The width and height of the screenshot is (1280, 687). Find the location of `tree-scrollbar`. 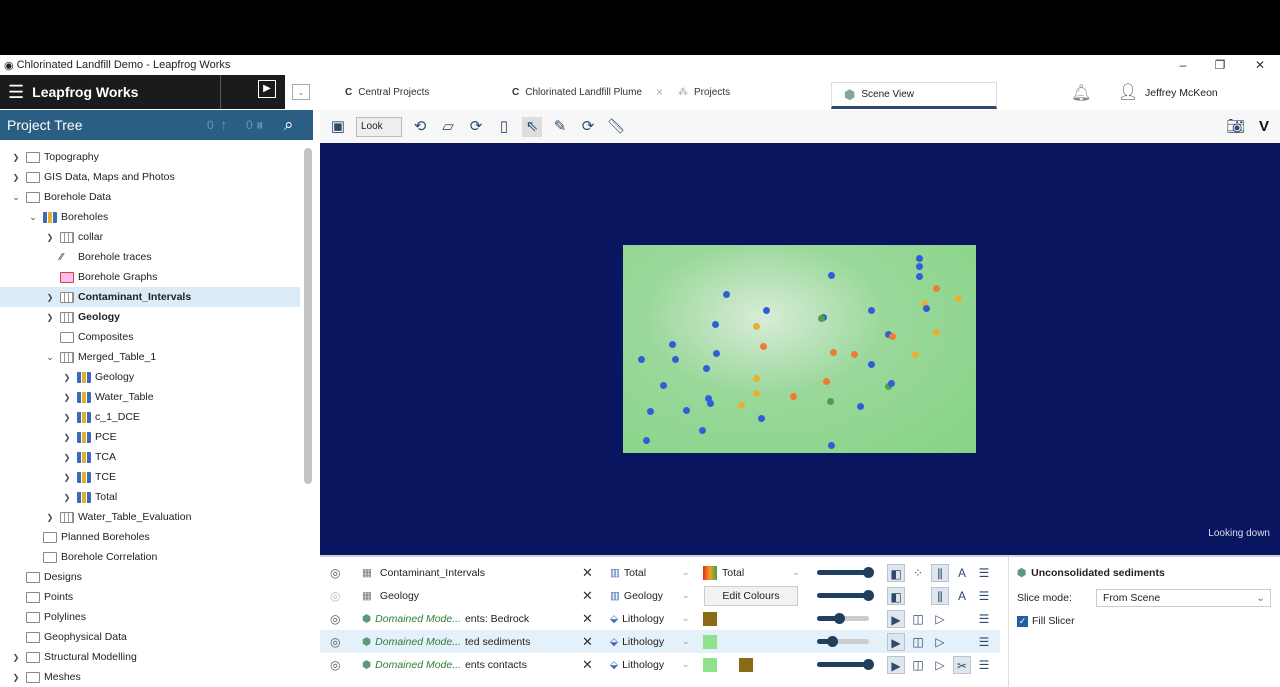

tree-scrollbar is located at coordinates (308, 316).